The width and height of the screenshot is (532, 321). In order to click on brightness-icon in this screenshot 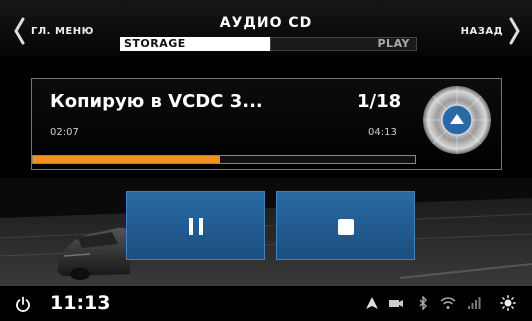, I will do `click(508, 303)`.